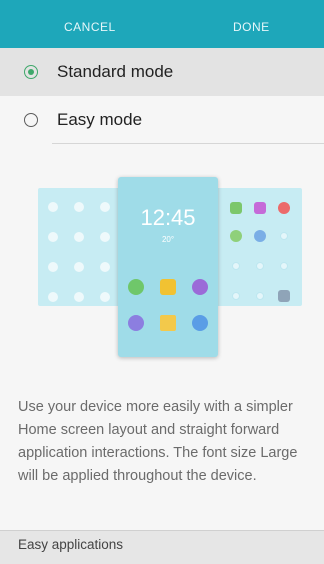  Describe the element at coordinates (162, 120) in the screenshot. I see `option-easy-mode: Easy mode` at that location.